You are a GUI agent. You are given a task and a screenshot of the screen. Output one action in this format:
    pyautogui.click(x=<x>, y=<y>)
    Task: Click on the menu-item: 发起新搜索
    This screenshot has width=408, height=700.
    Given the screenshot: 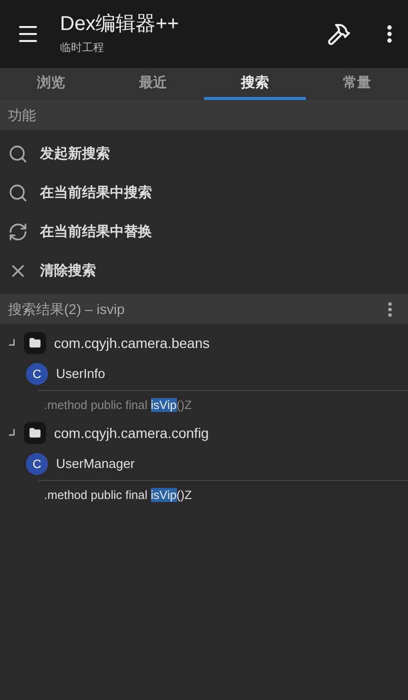 What is the action you would take?
    pyautogui.click(x=204, y=153)
    